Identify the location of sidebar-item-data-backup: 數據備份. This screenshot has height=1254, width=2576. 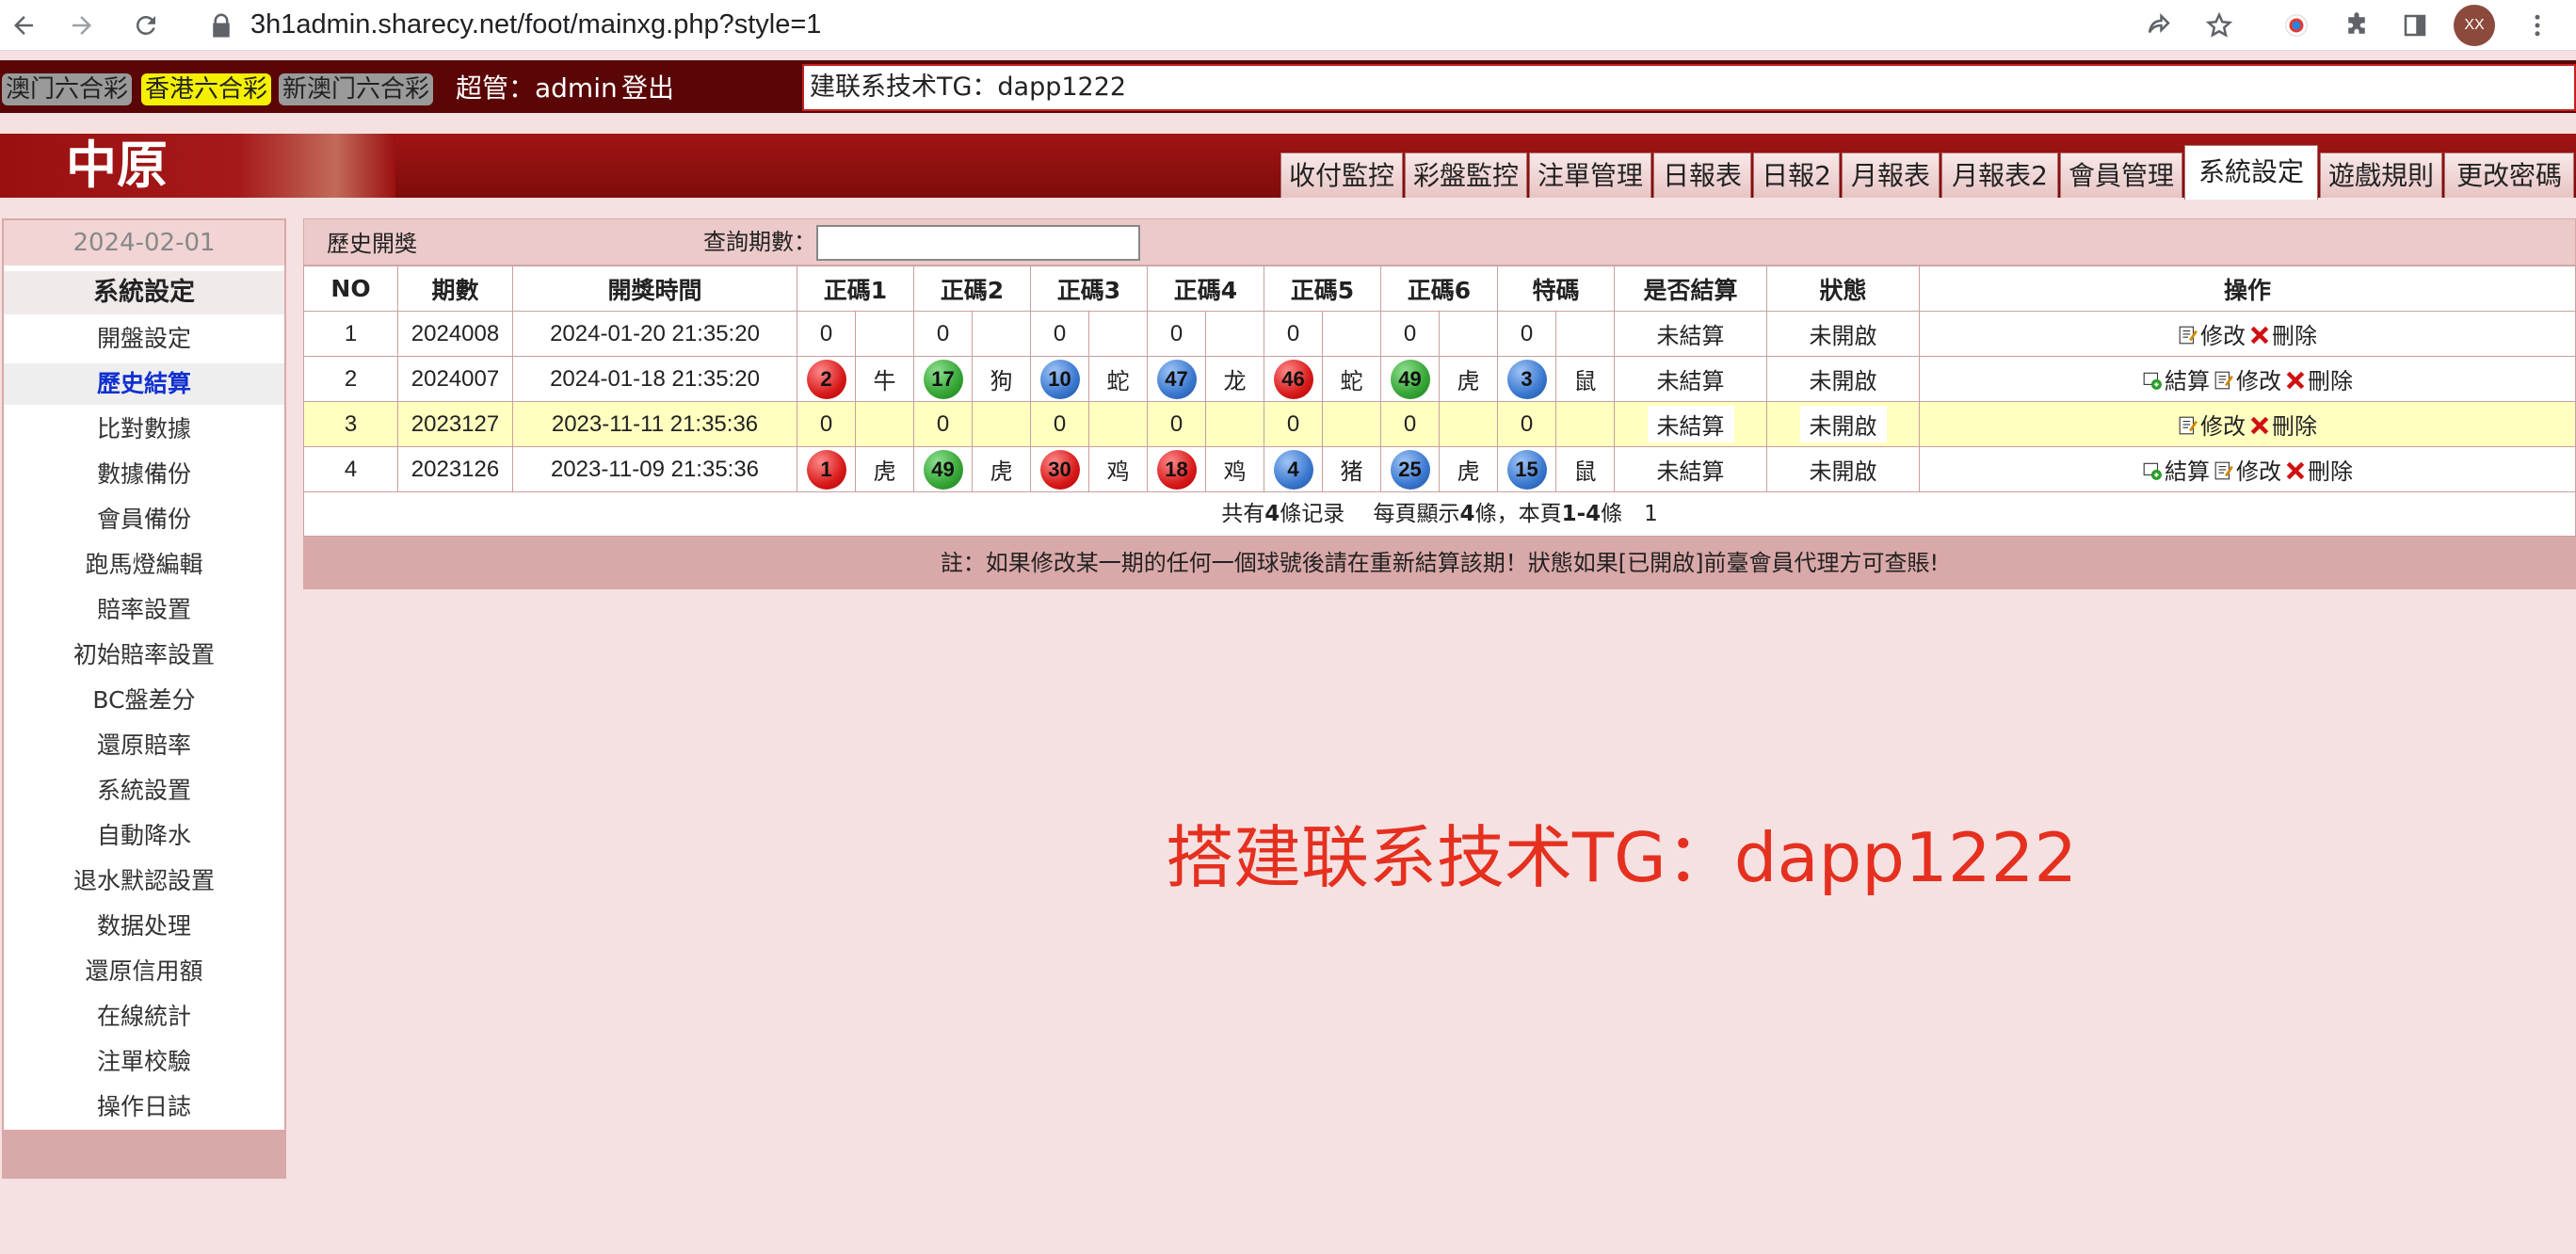
(144, 474).